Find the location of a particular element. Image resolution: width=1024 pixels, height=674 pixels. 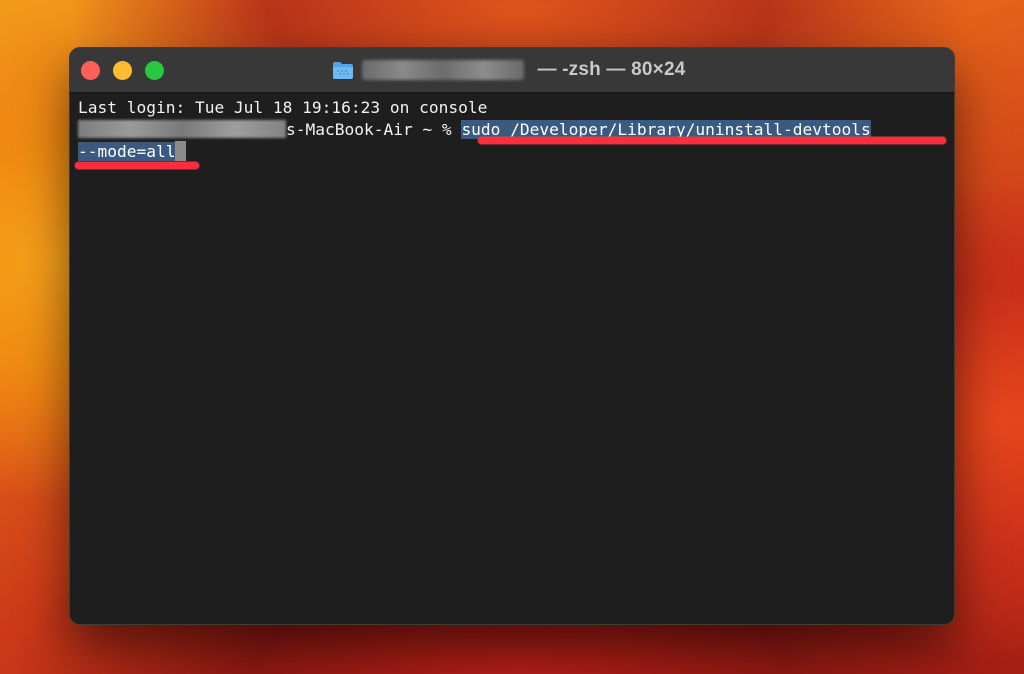

command-continuation-line: --mode=all is located at coordinates (512, 152).